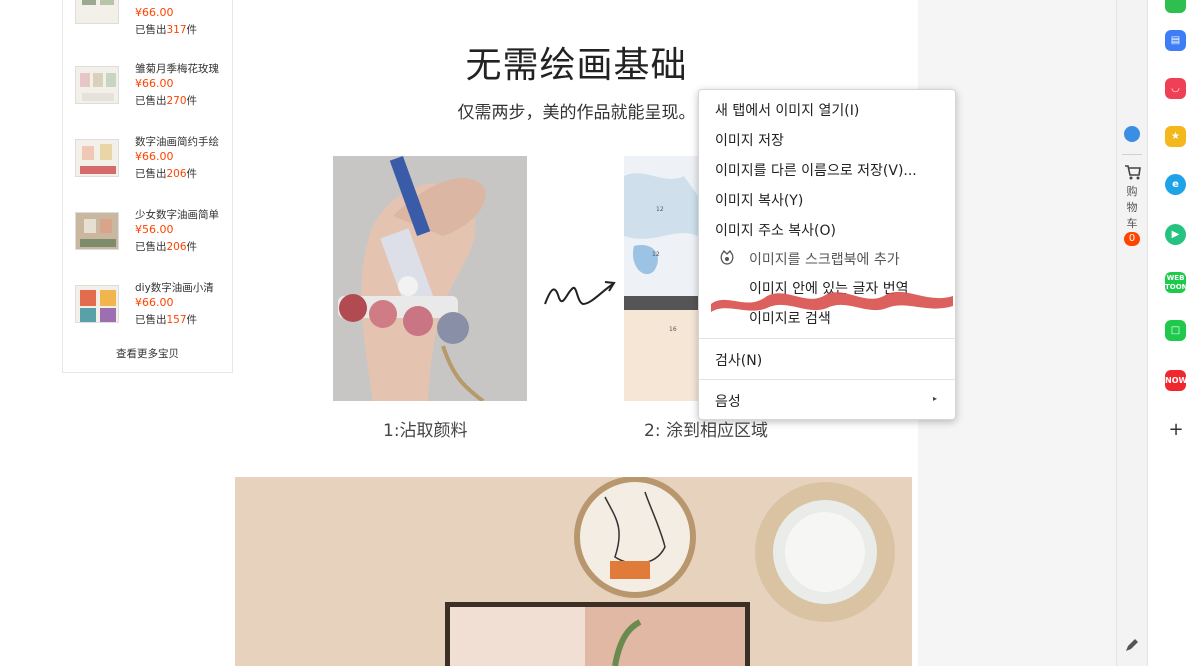 The image size is (1200, 666). What do you see at coordinates (935, 398) in the screenshot?
I see `submenu-arrow-icon: ▸` at bounding box center [935, 398].